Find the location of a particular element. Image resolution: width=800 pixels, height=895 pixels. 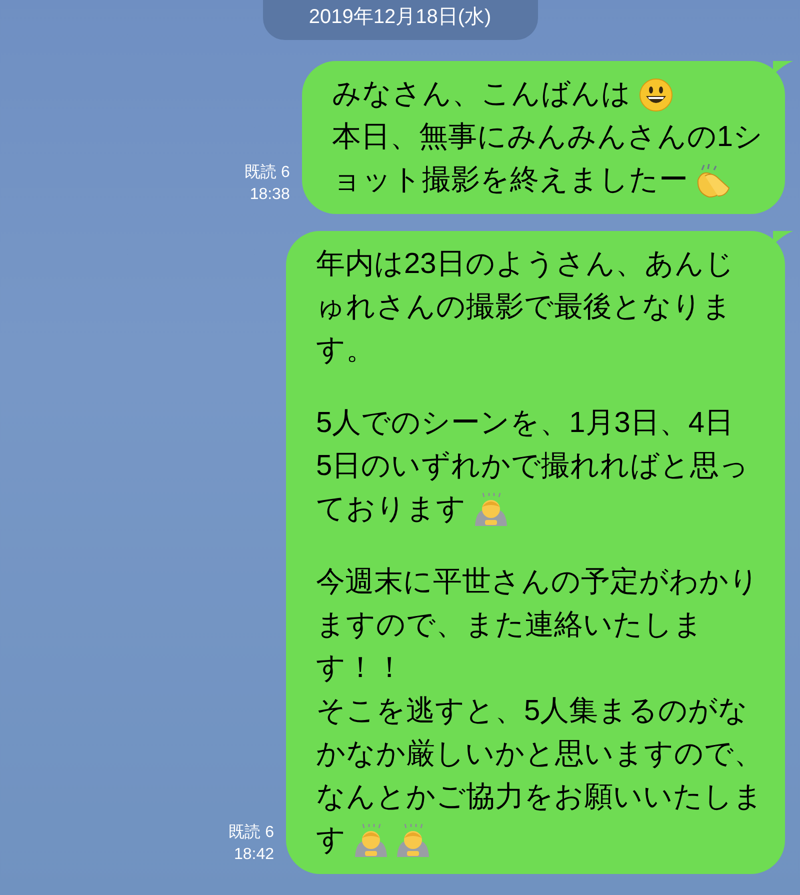

message-text: かなか厳しいかと思いますので、 is located at coordinates (539, 754).